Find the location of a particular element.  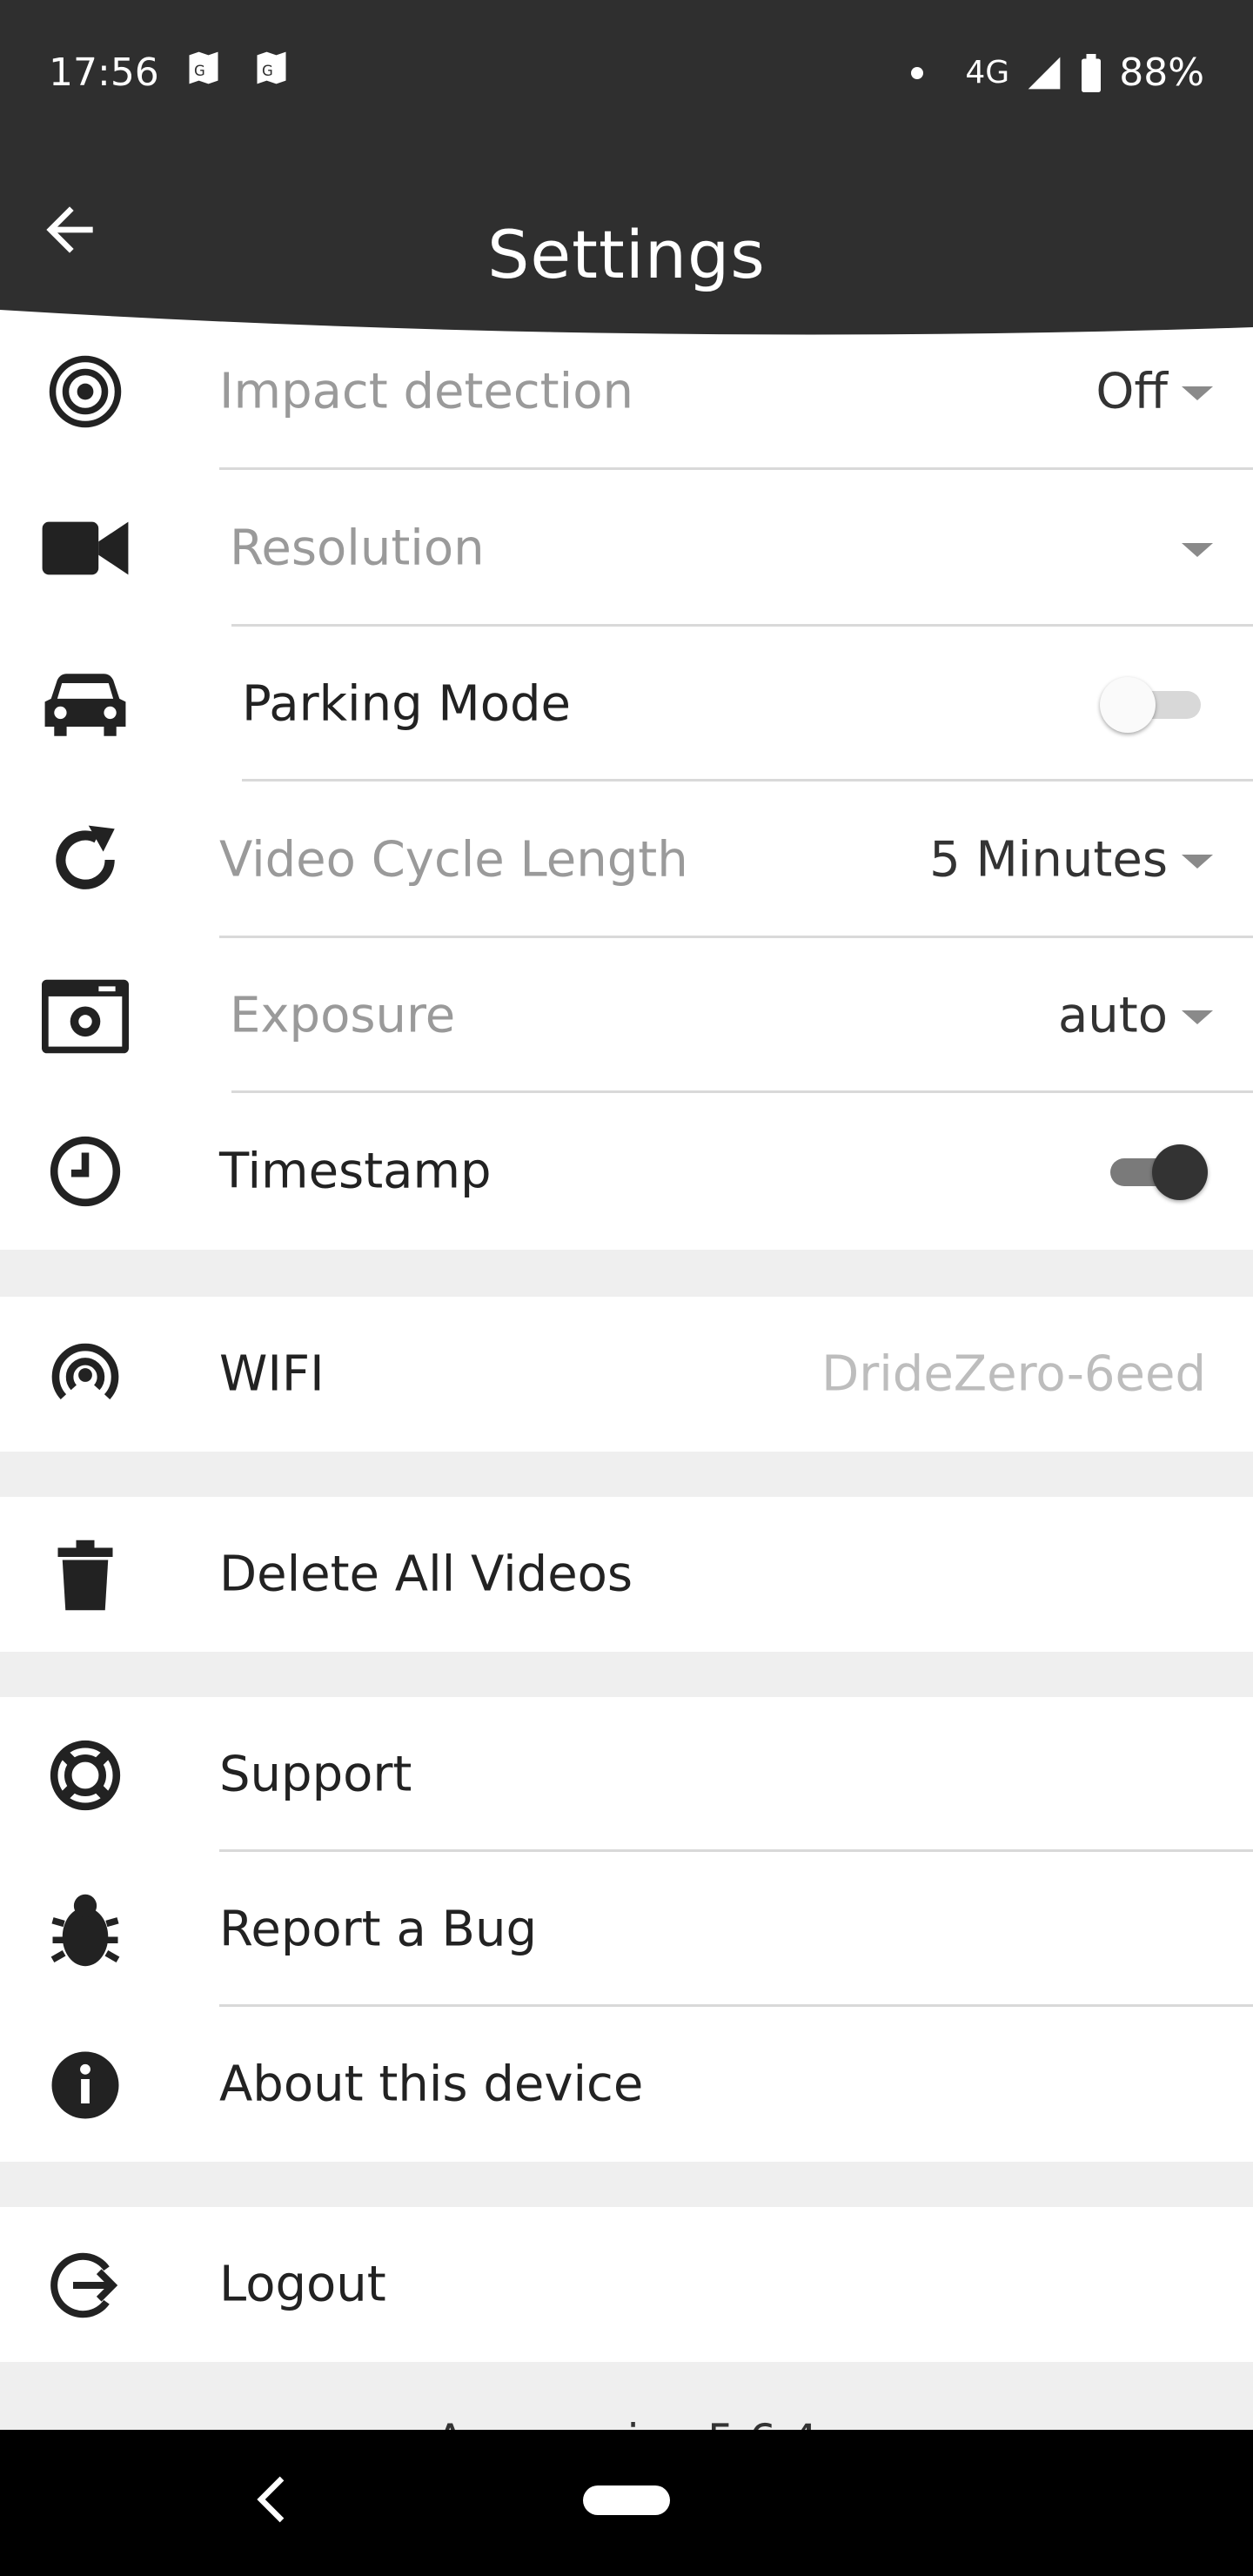

bug-icon is located at coordinates (85, 1930).